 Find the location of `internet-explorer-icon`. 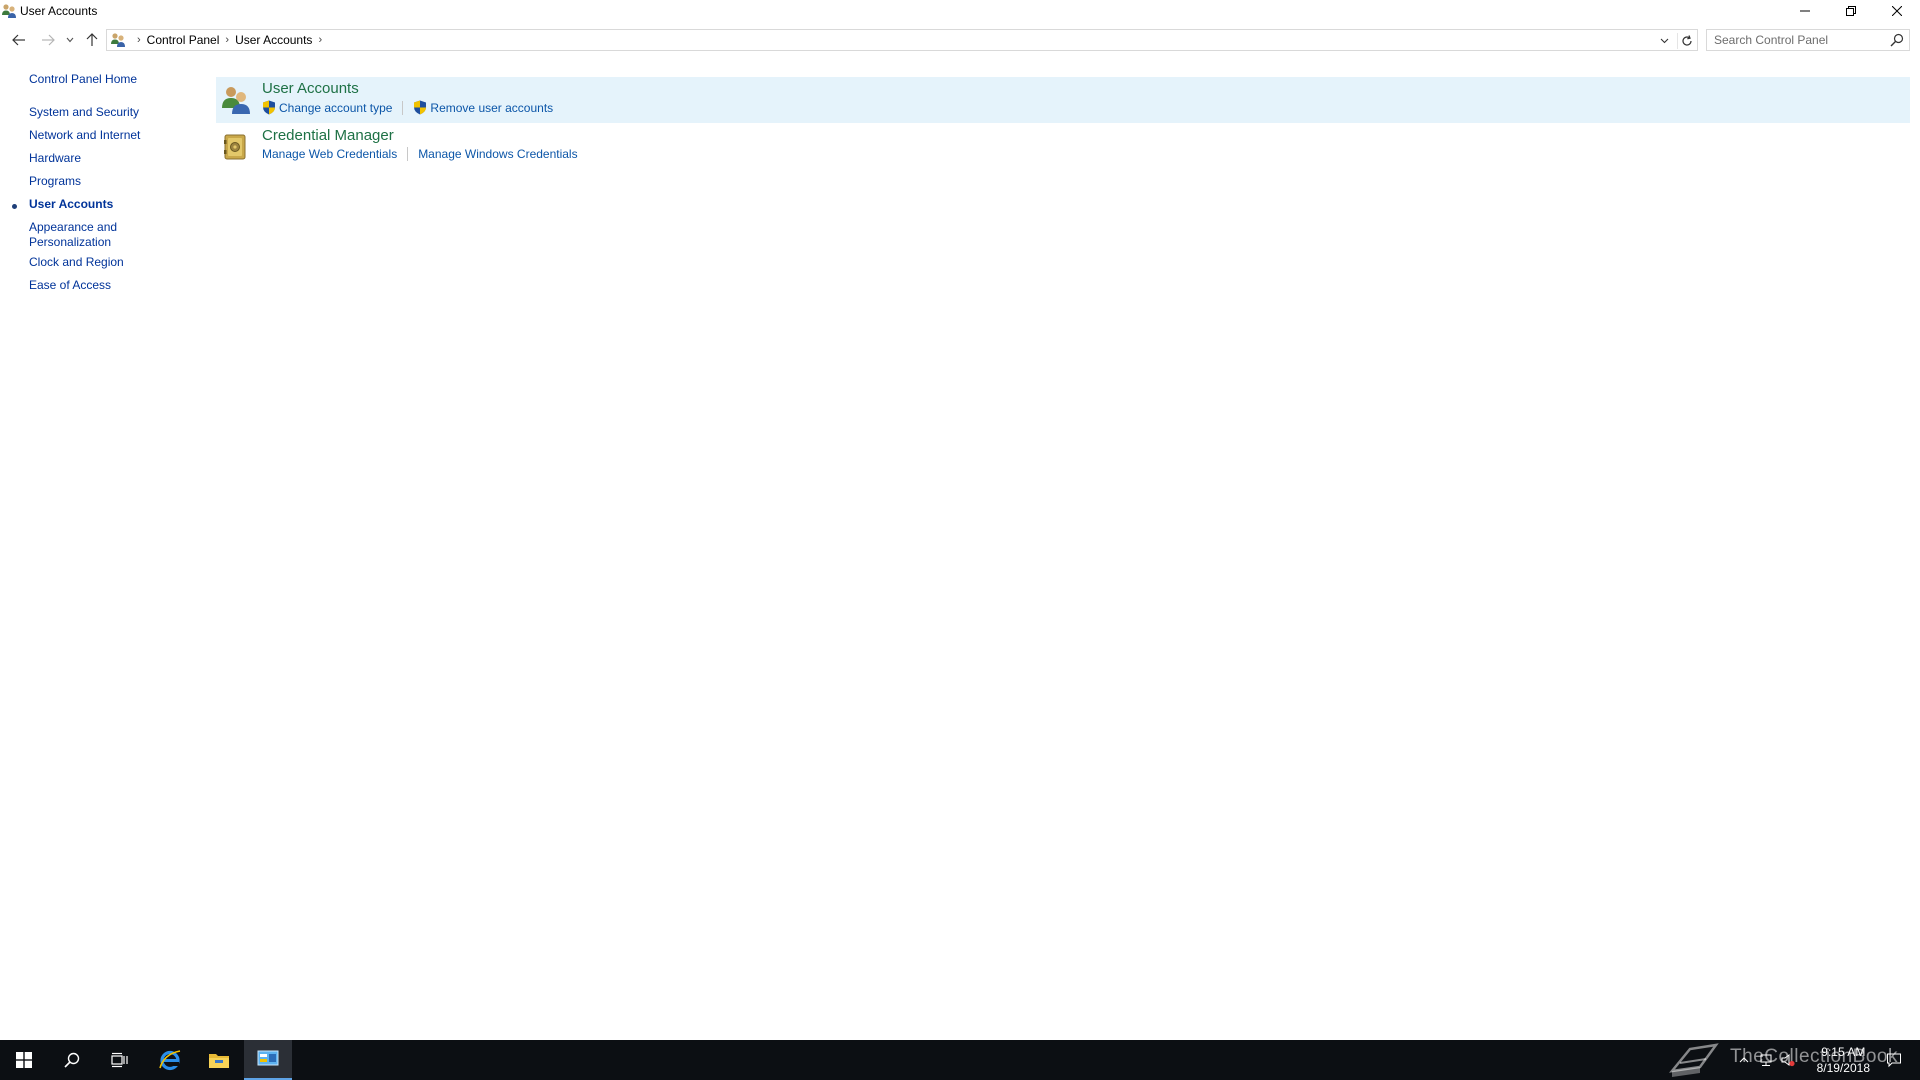

internet-explorer-icon is located at coordinates (170, 1060).